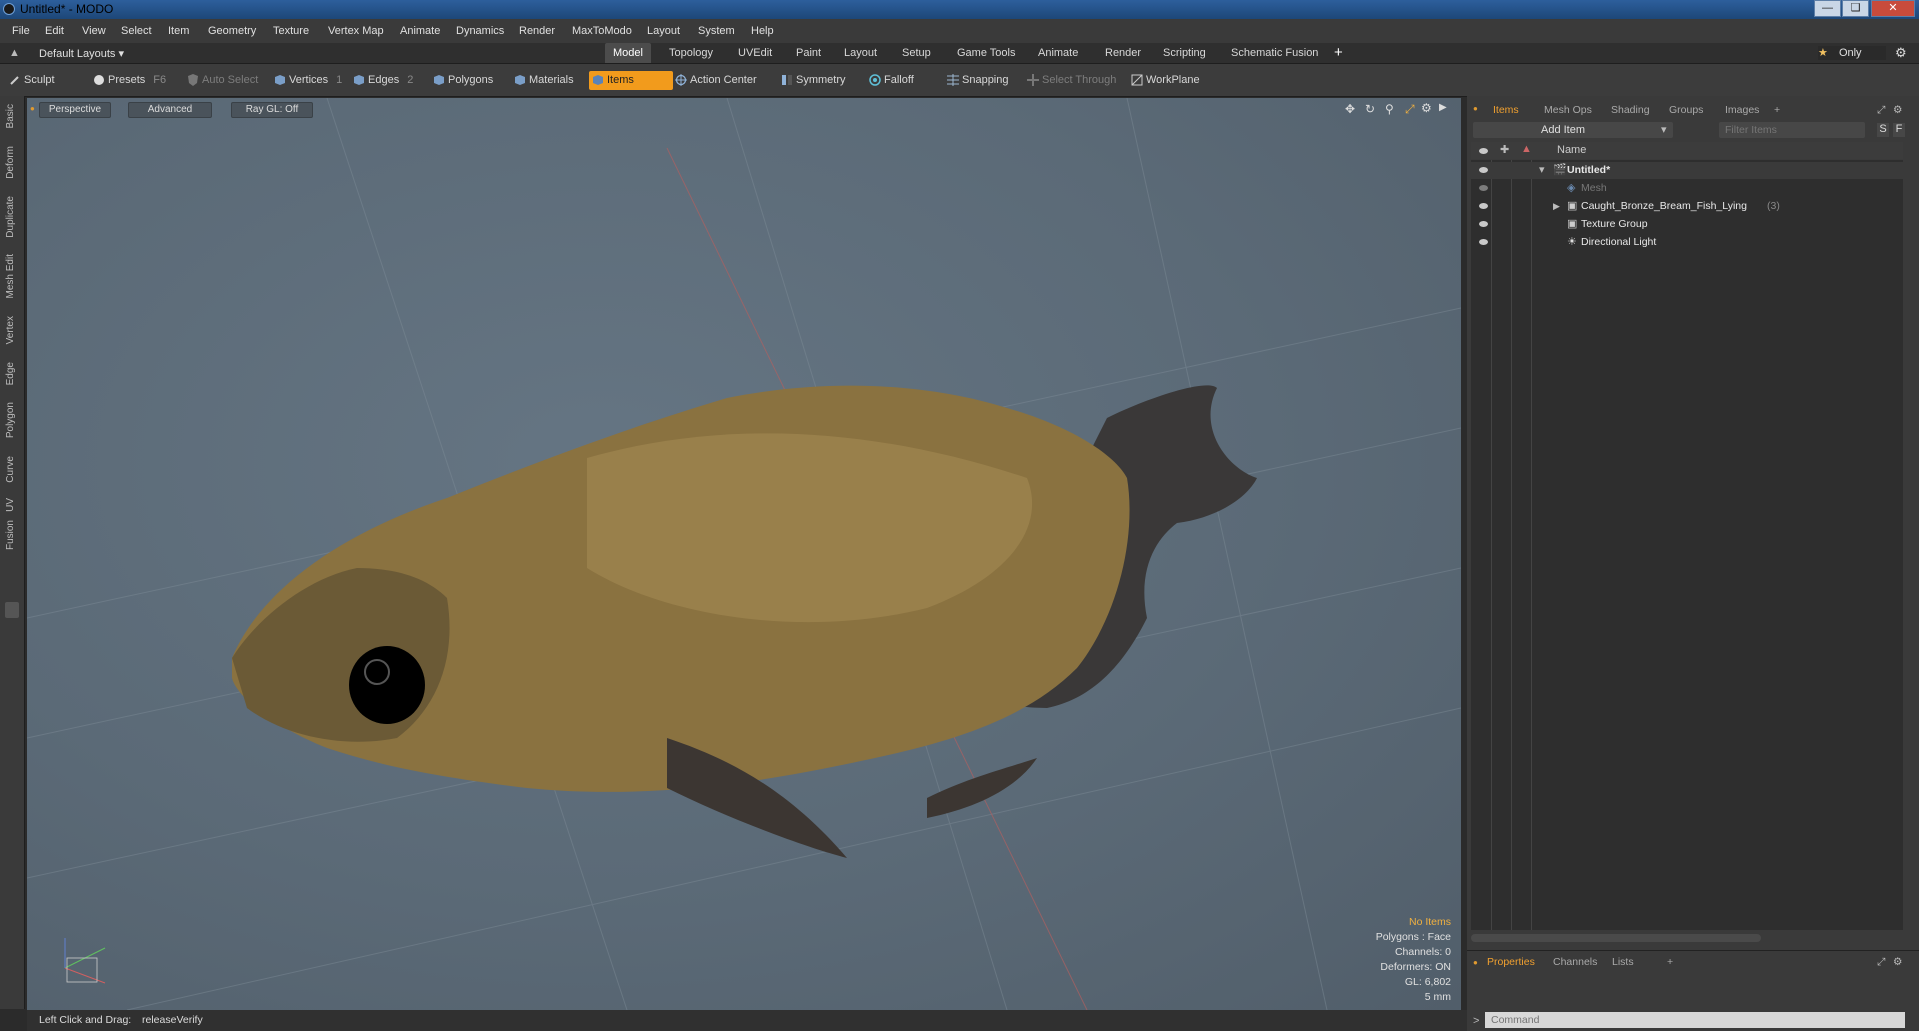 The width and height of the screenshot is (1919, 1031). I want to click on viewport-expand-arrow-icon: ▶, so click(1443, 107).